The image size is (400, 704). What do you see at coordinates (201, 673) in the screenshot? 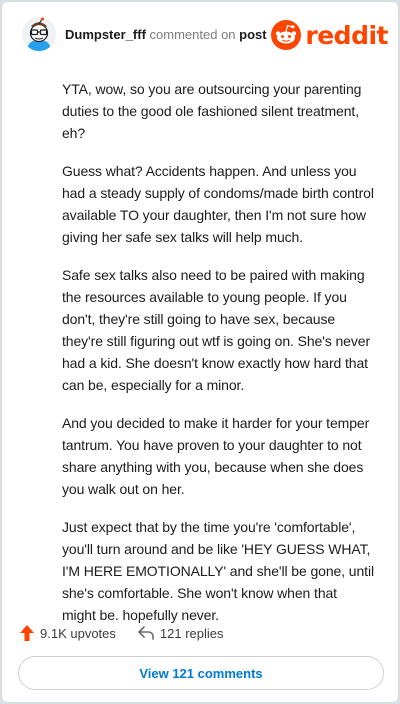
I see `view-comments-button: View 121 comments` at bounding box center [201, 673].